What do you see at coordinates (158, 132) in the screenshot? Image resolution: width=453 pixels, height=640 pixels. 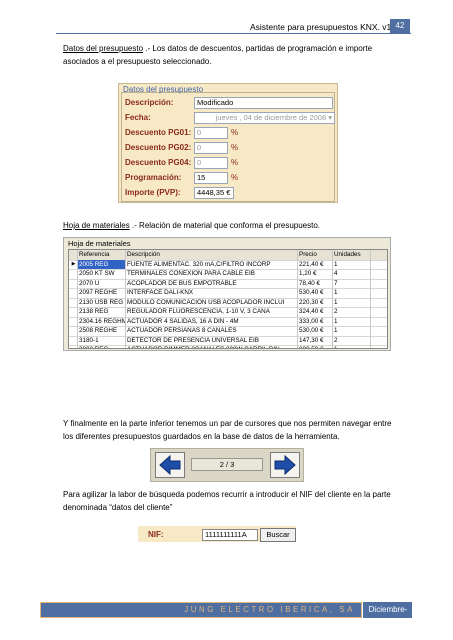 I see `pg01-label: Descuento PG01:` at bounding box center [158, 132].